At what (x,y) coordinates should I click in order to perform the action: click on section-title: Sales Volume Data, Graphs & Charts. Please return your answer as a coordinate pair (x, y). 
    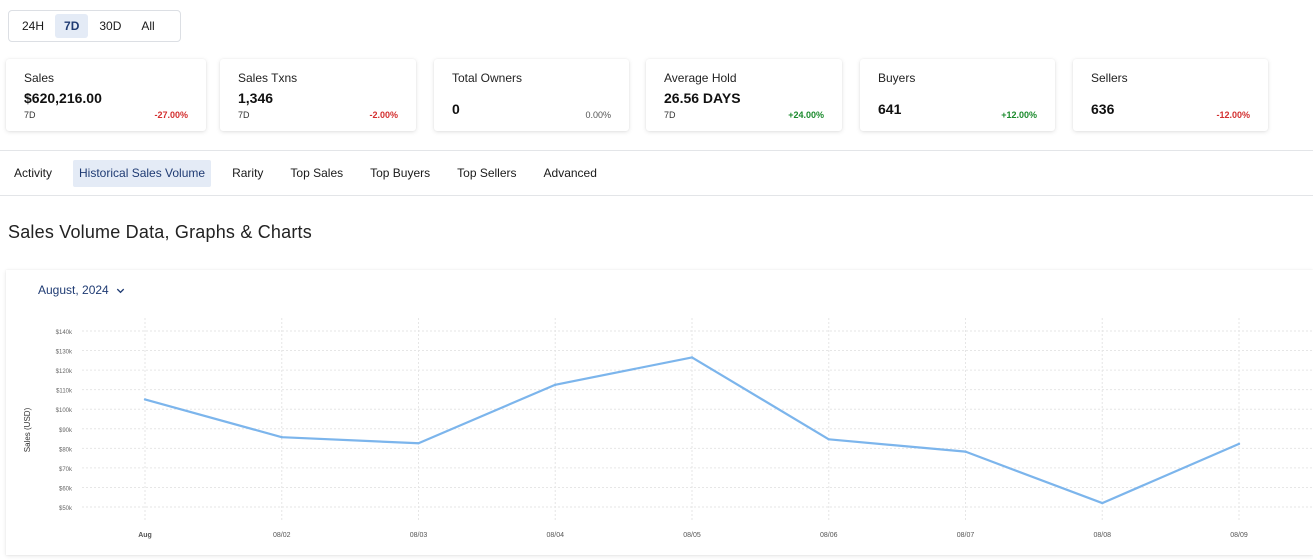
    Looking at the image, I should click on (160, 232).